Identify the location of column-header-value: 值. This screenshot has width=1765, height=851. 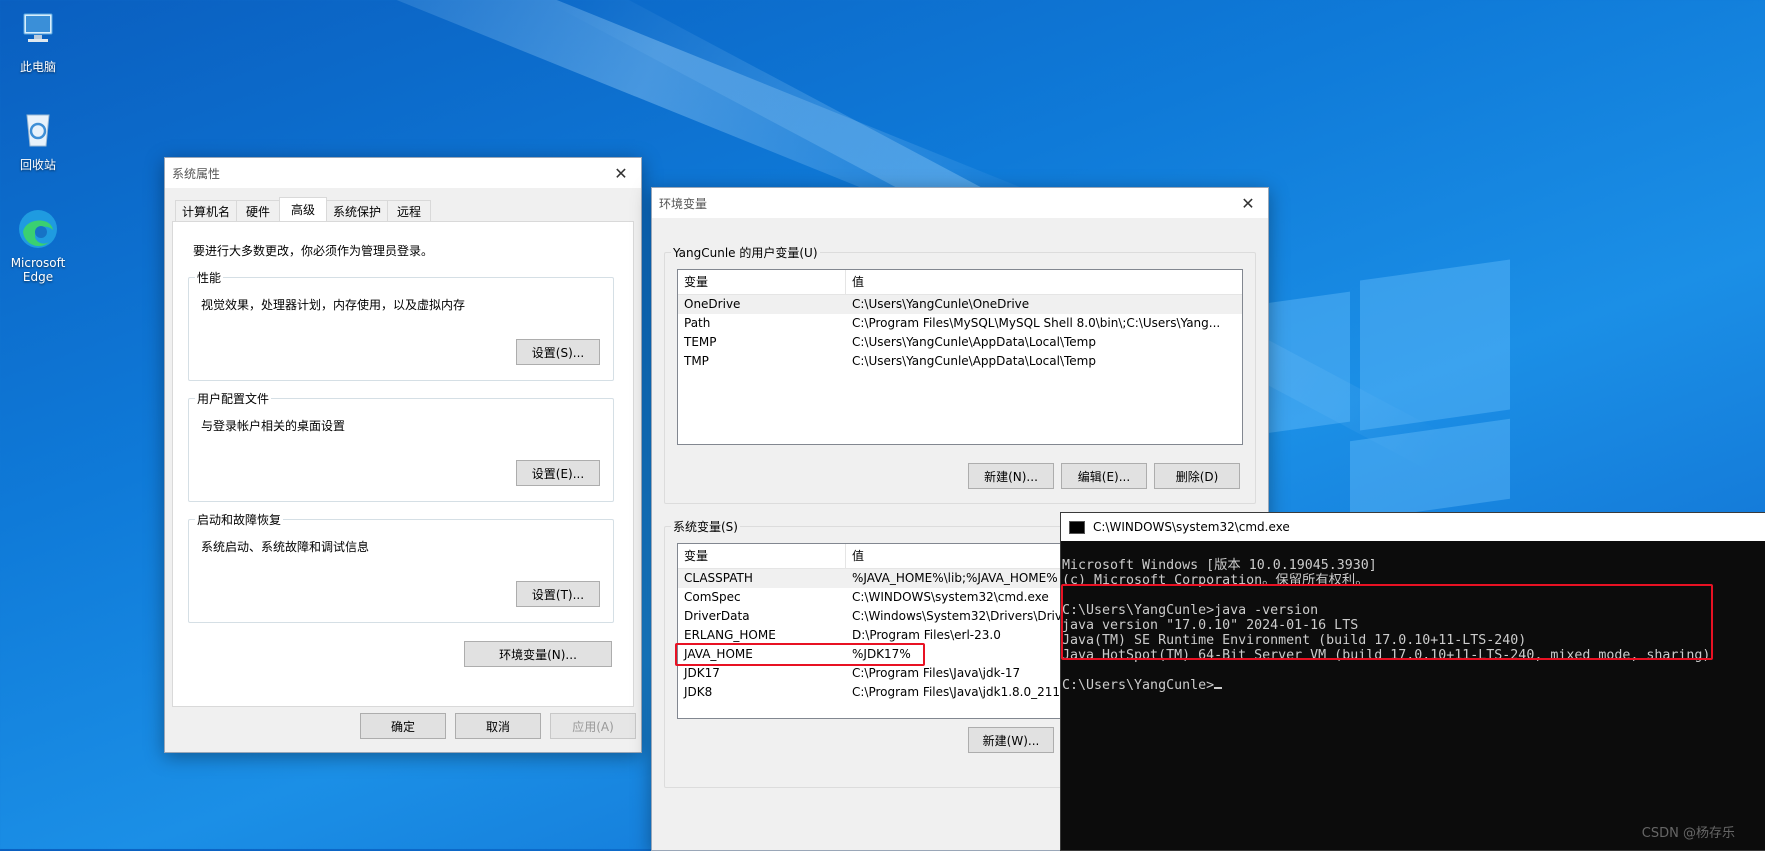
(1044, 282).